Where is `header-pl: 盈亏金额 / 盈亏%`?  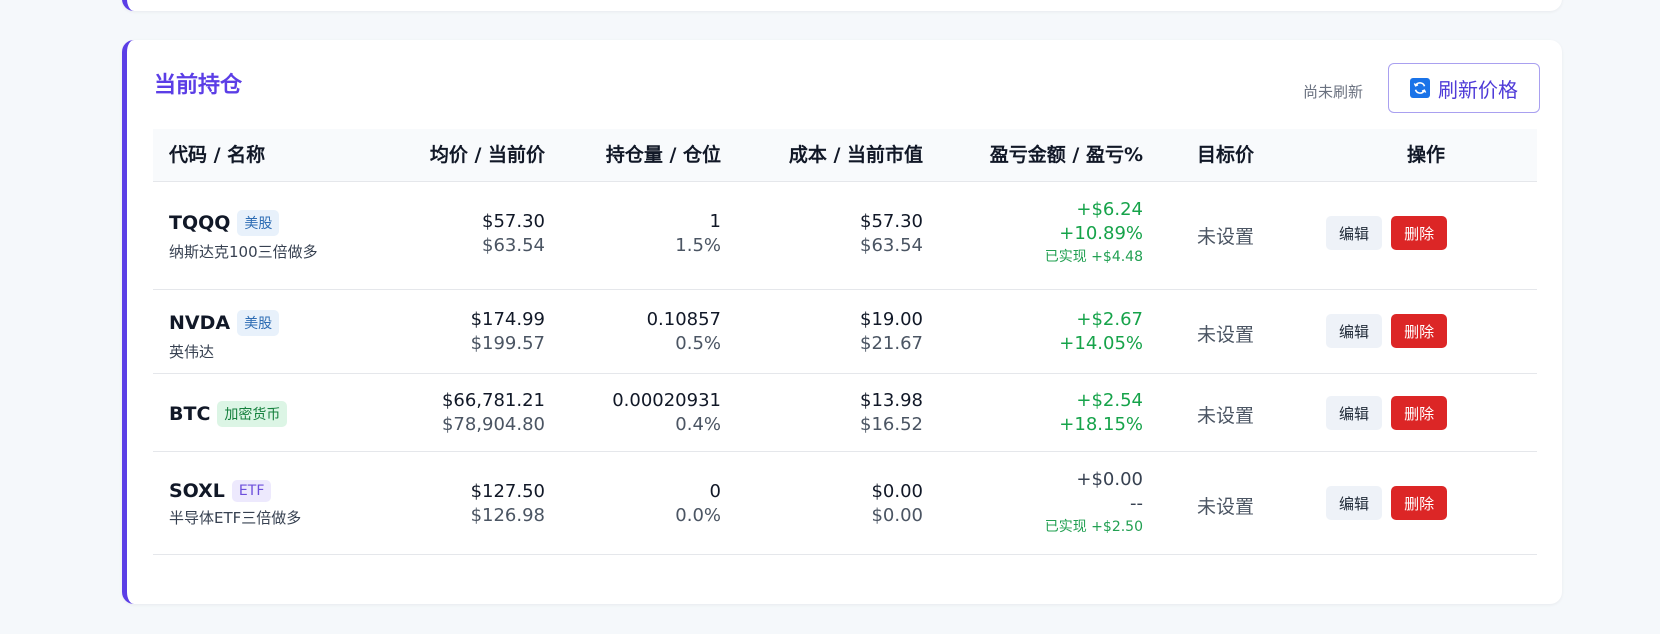 header-pl: 盈亏金额 / 盈亏% is located at coordinates (1066, 155).